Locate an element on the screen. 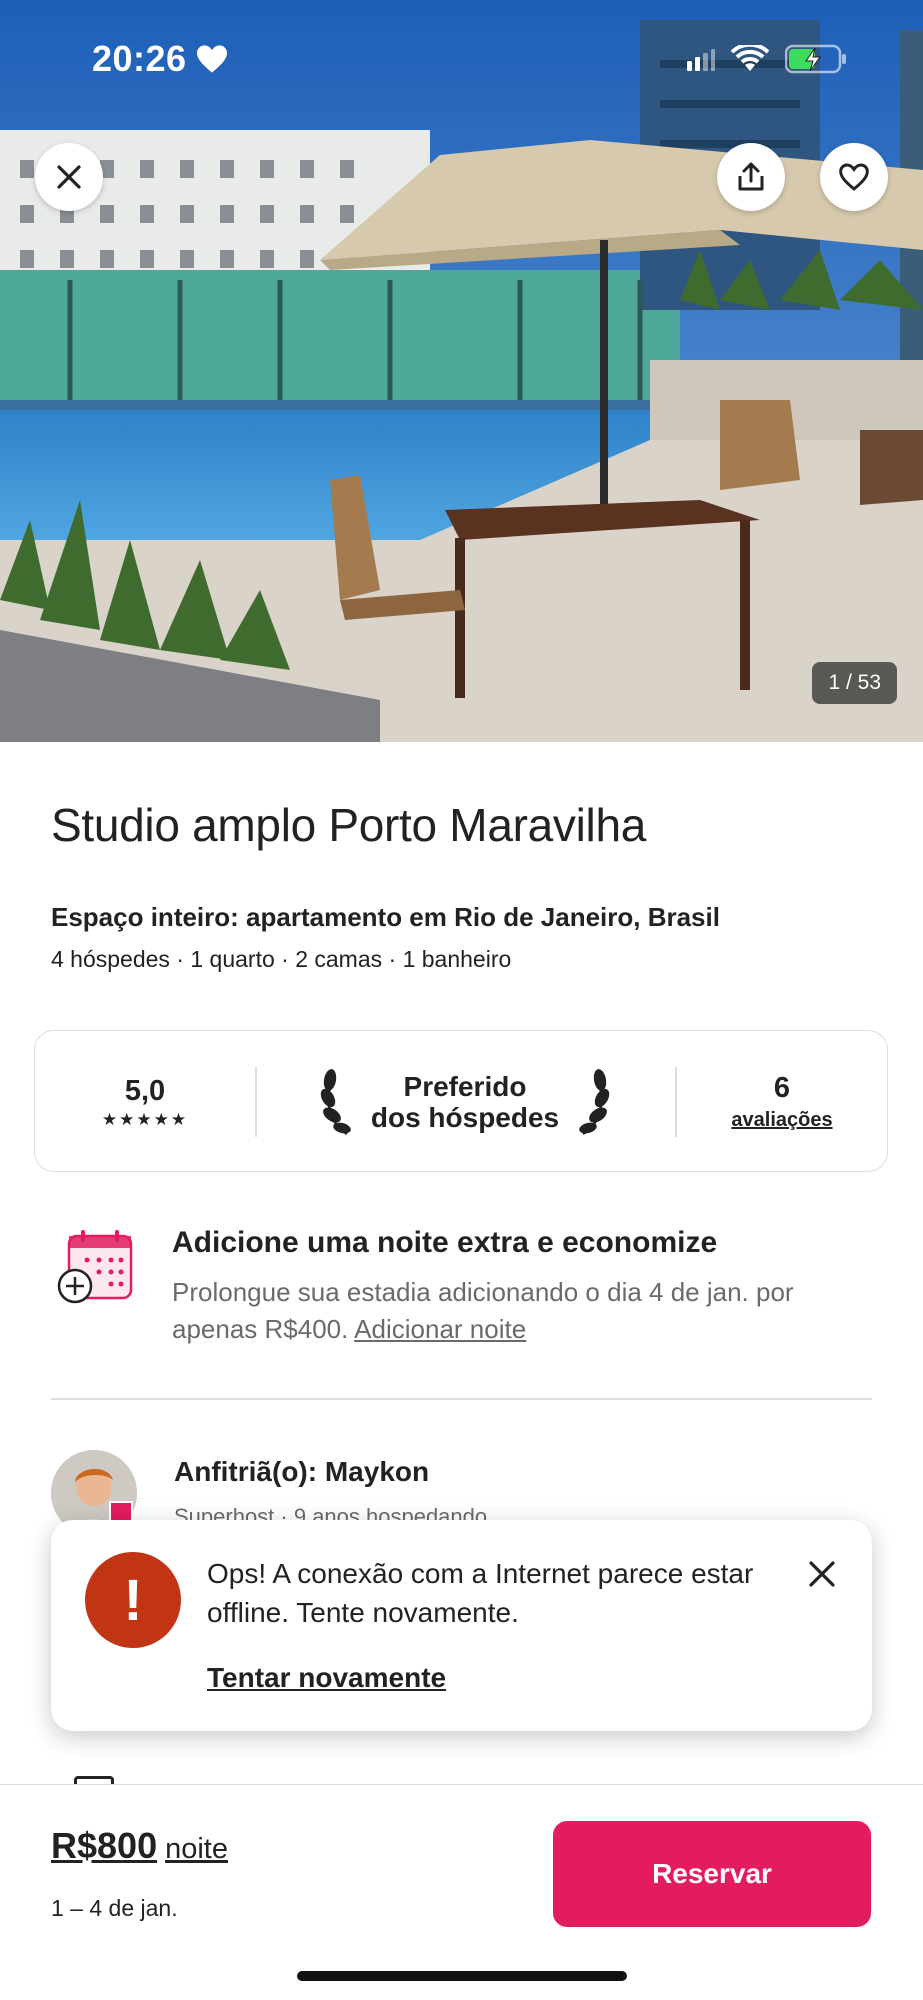  reviews-link: 6 avaliações is located at coordinates (782, 1102).